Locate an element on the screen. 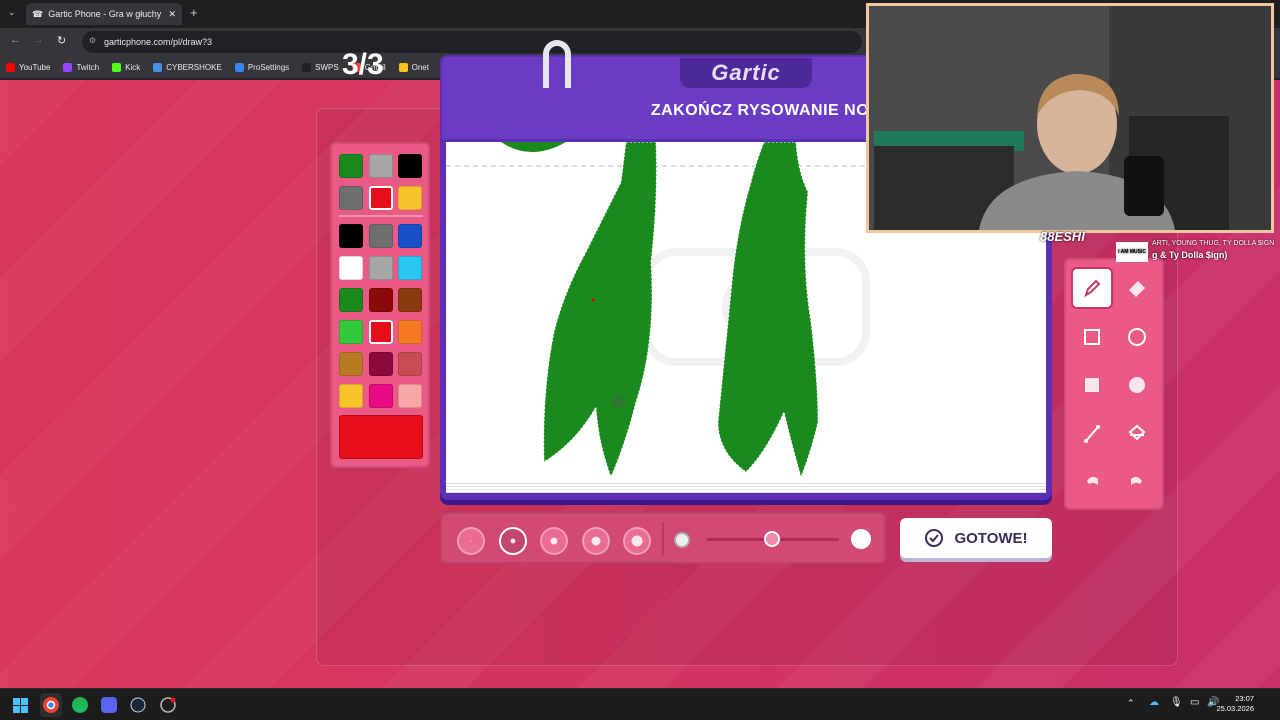 This screenshot has height=720, width=1280. line-icon is located at coordinates (1092, 433).